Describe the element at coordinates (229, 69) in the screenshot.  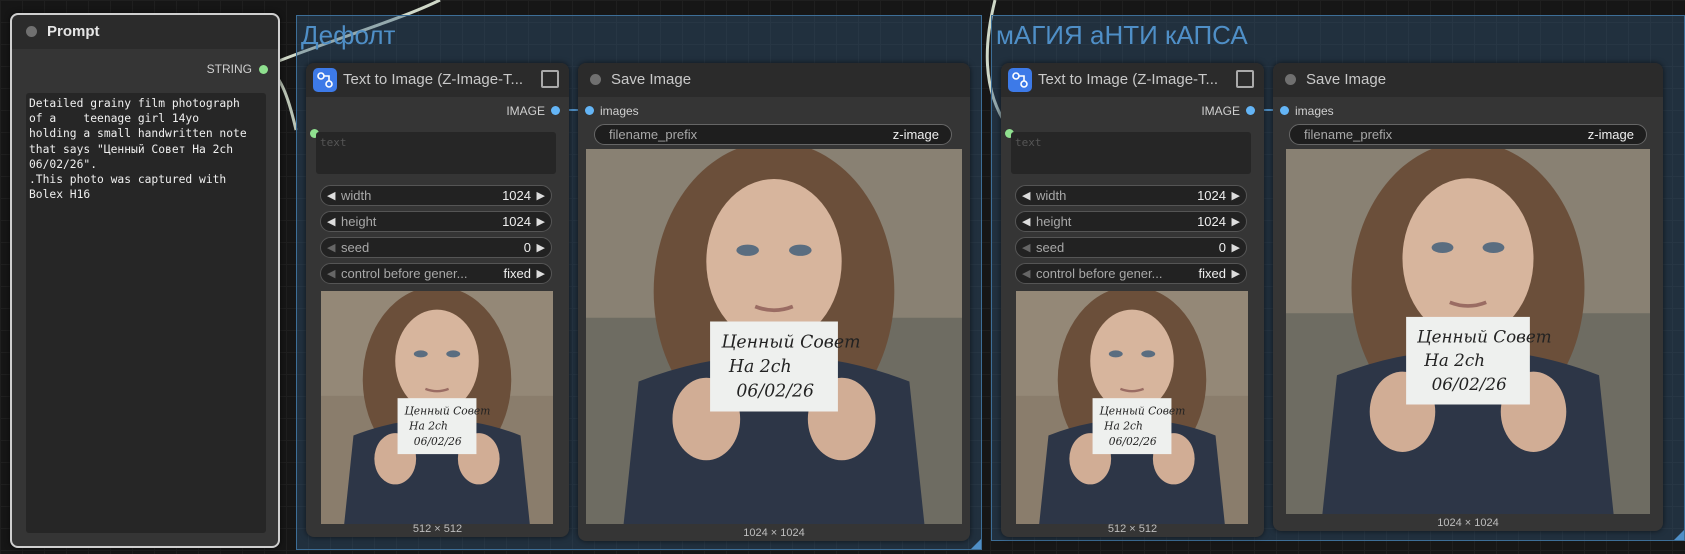
I see `output-label: STRING` at that location.